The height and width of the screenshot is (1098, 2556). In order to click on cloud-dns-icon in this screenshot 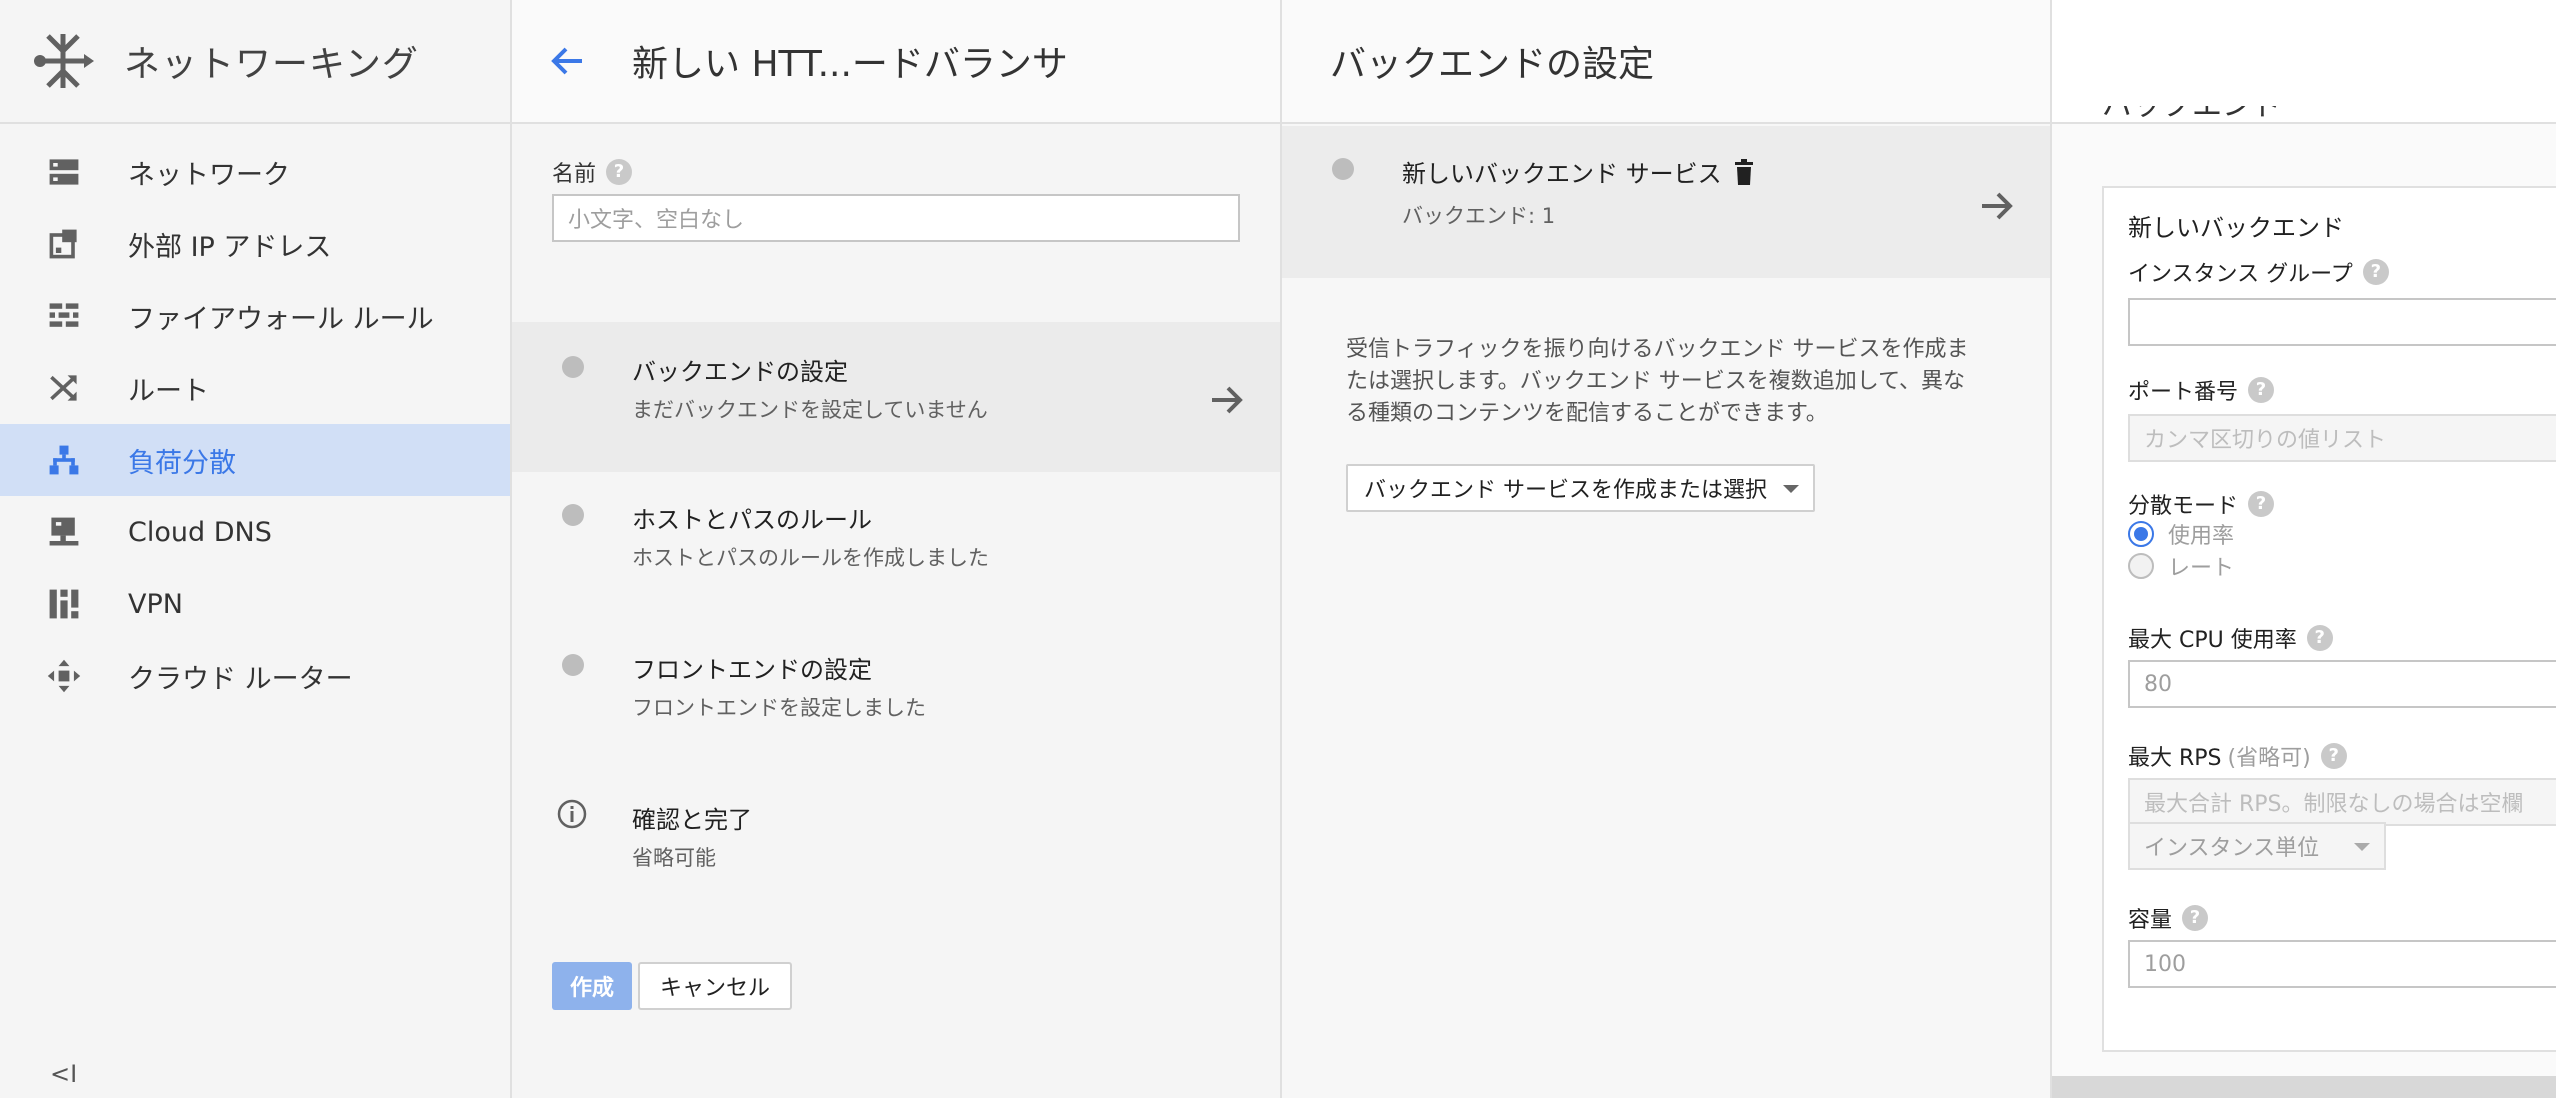, I will do `click(64, 532)`.